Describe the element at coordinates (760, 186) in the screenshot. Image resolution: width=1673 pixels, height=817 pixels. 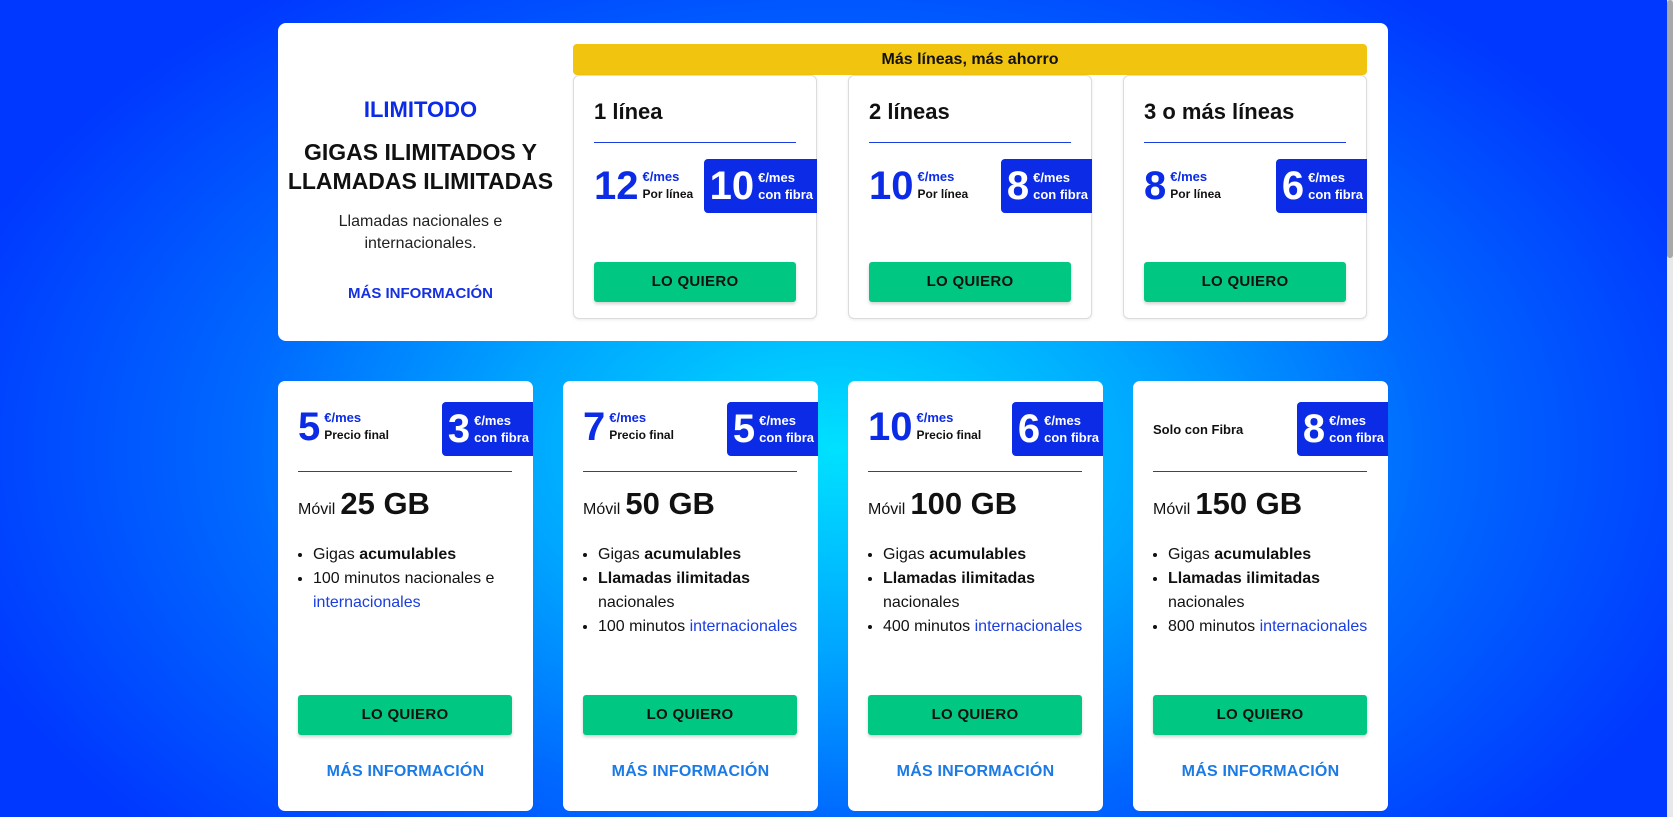
I see `fibra-price-badge: 10 €/mes con fibra` at that location.